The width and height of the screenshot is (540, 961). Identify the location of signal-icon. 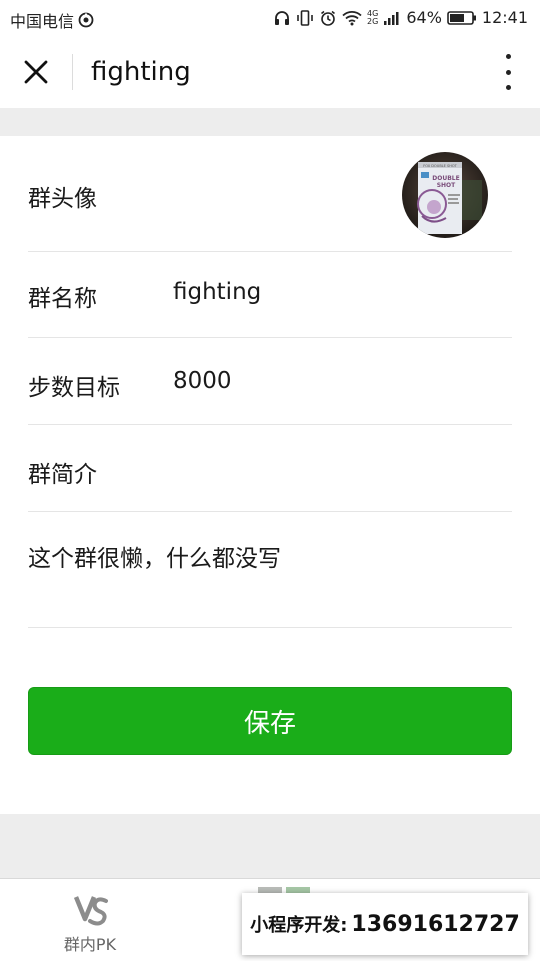
(392, 18).